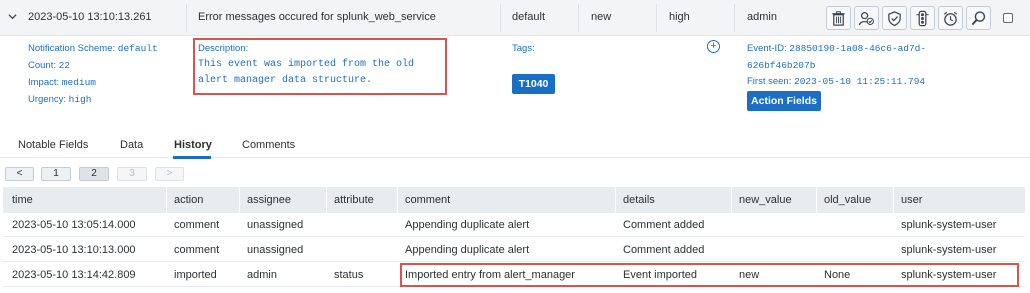 The image size is (1030, 293). I want to click on search-button, so click(978, 18).